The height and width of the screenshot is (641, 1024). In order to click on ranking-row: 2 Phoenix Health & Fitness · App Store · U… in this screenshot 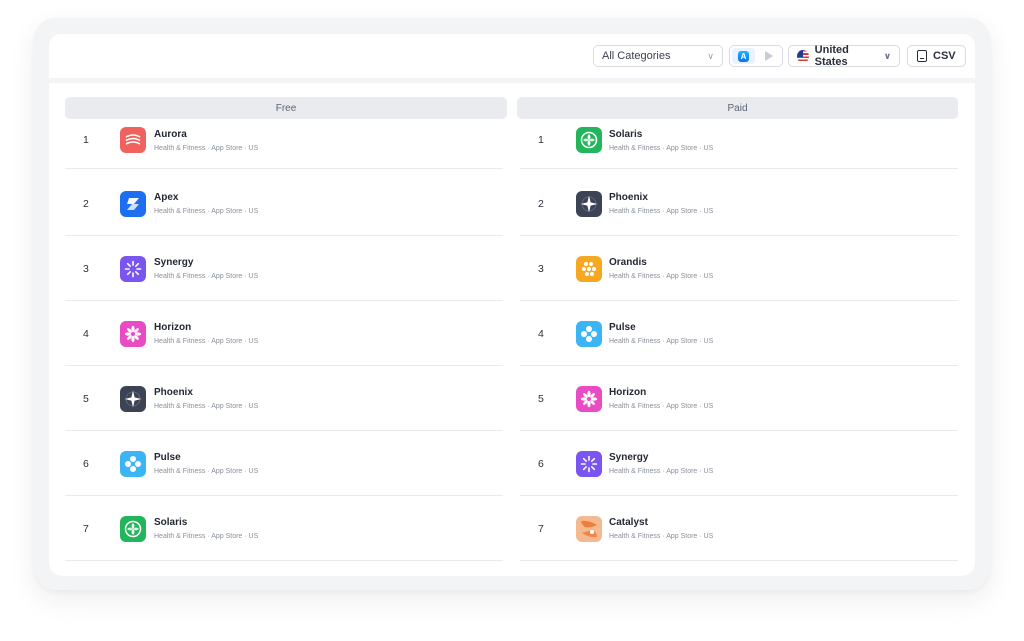, I will do `click(739, 203)`.